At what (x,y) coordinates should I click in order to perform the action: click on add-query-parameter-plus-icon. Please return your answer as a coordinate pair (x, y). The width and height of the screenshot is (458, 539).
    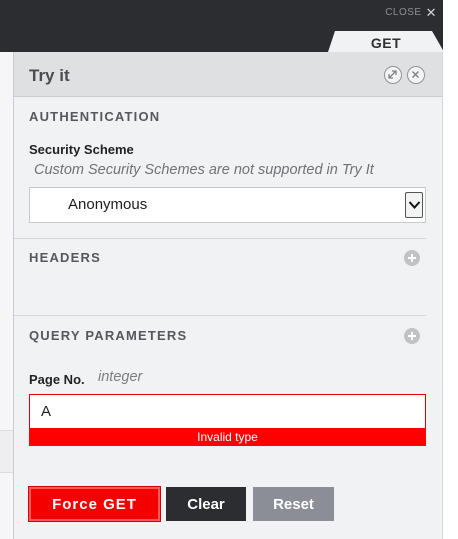
    Looking at the image, I should click on (412, 336).